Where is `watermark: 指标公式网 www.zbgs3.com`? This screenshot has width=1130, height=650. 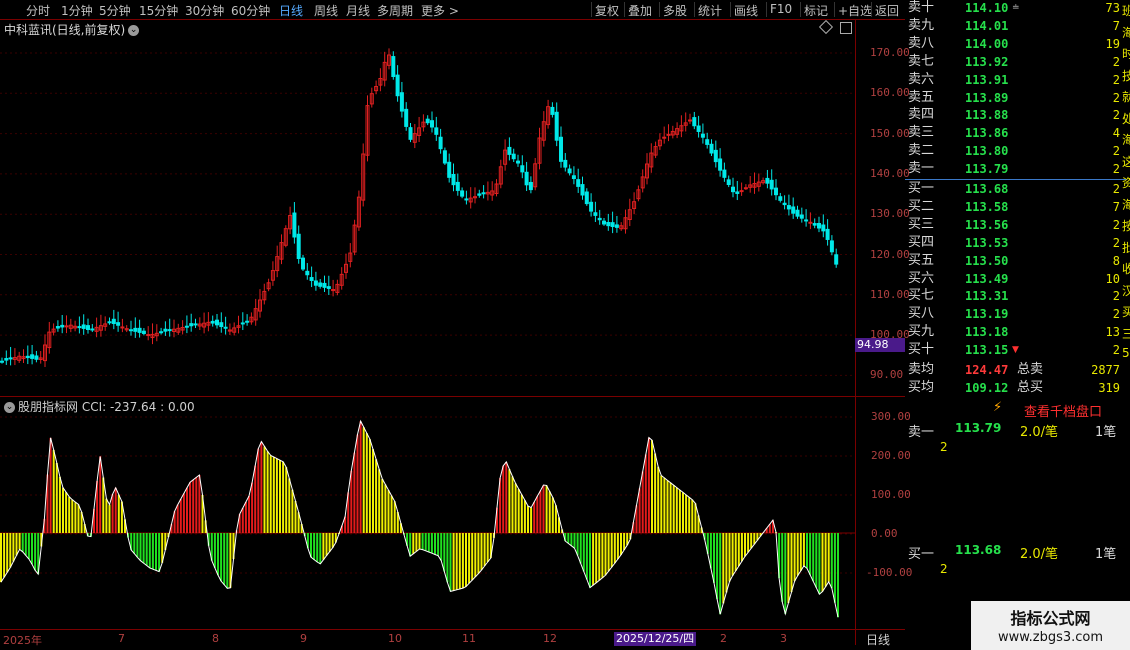
watermark: 指标公式网 www.zbgs3.com is located at coordinates (1050, 625).